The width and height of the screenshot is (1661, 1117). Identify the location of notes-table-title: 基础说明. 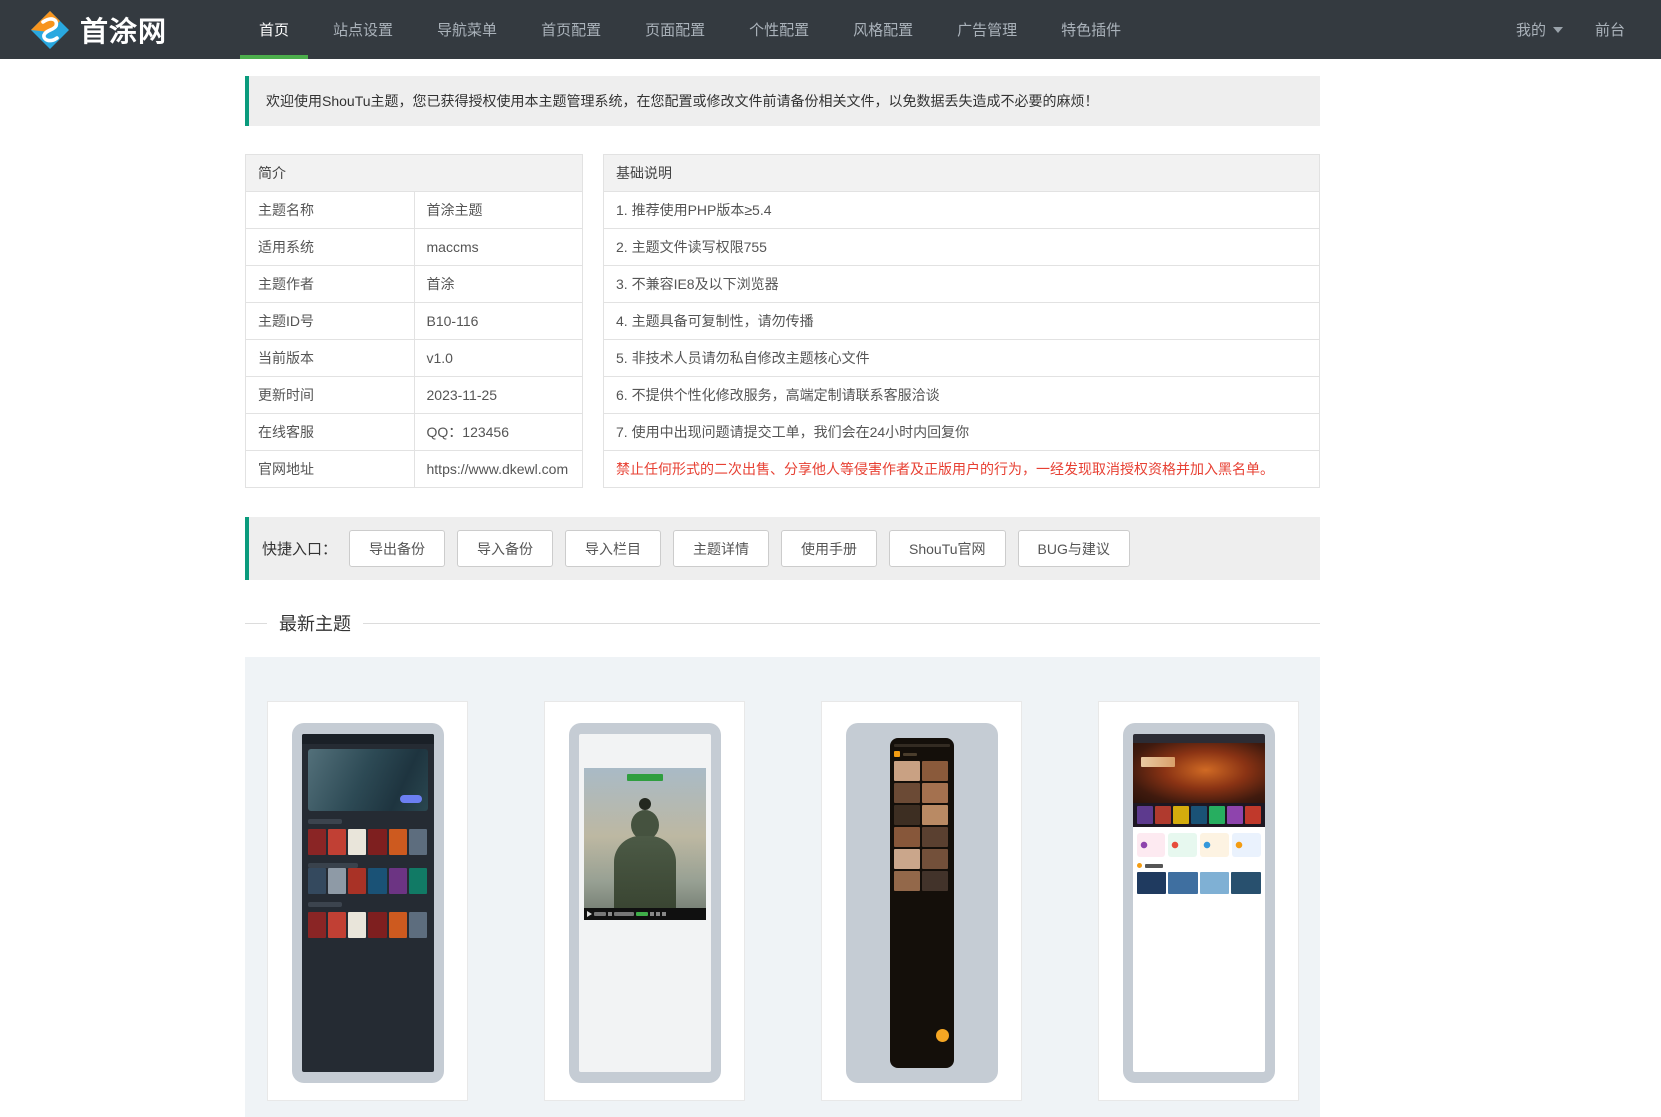
(961, 173).